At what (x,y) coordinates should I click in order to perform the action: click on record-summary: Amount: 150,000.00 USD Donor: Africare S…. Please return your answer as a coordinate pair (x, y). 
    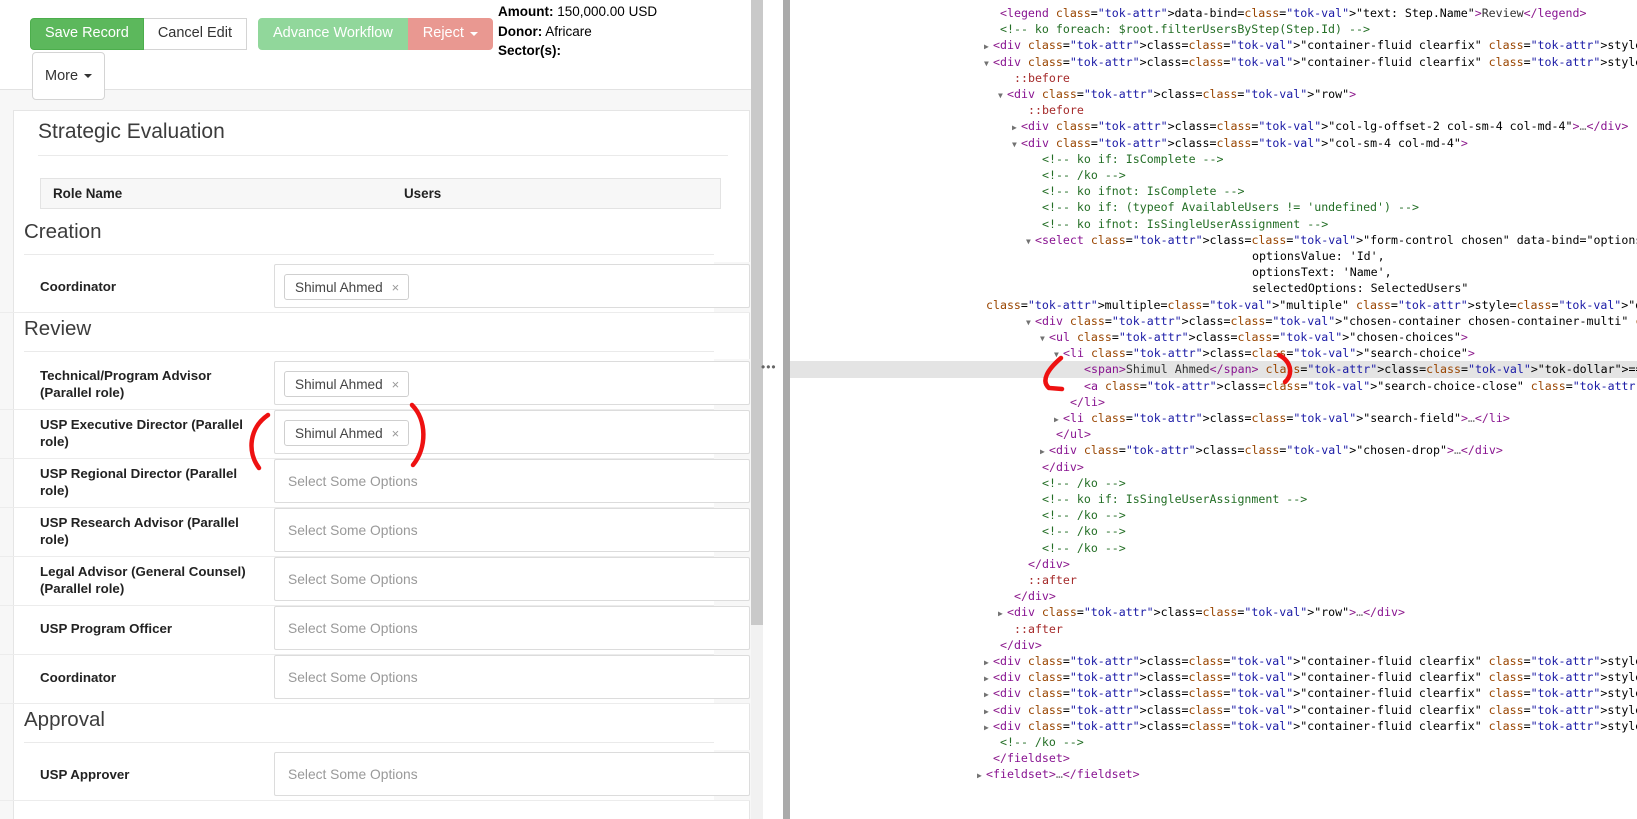
    Looking at the image, I should click on (577, 31).